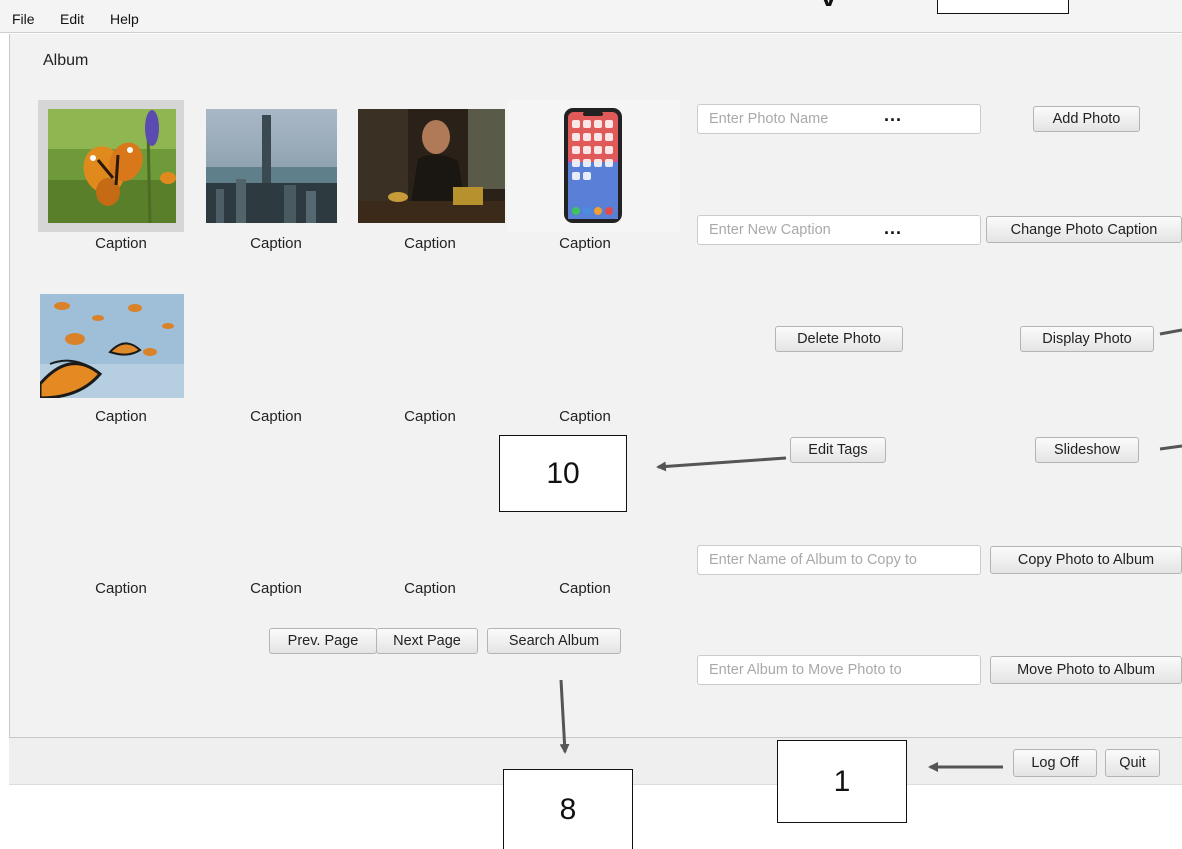 The width and height of the screenshot is (1182, 849). Describe the element at coordinates (1170, 332) in the screenshot. I see `arrow-fragment-display` at that location.